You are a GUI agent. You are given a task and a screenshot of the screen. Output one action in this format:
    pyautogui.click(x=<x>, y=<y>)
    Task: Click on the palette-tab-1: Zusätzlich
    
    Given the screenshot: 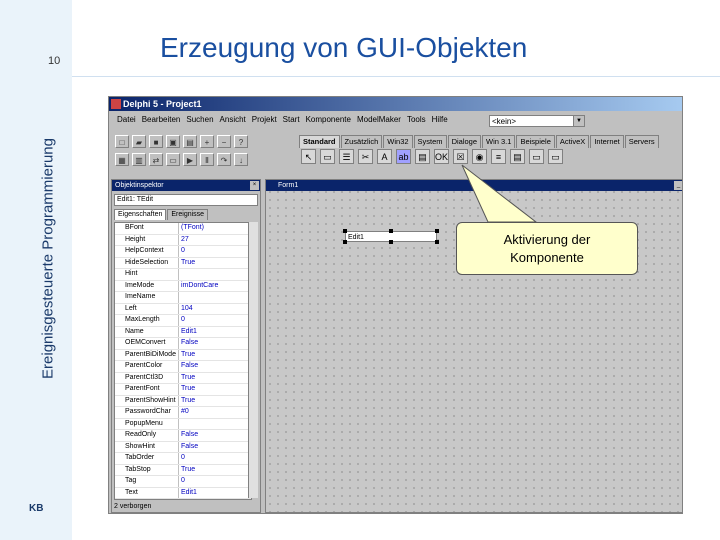 What is the action you would take?
    pyautogui.click(x=361, y=141)
    